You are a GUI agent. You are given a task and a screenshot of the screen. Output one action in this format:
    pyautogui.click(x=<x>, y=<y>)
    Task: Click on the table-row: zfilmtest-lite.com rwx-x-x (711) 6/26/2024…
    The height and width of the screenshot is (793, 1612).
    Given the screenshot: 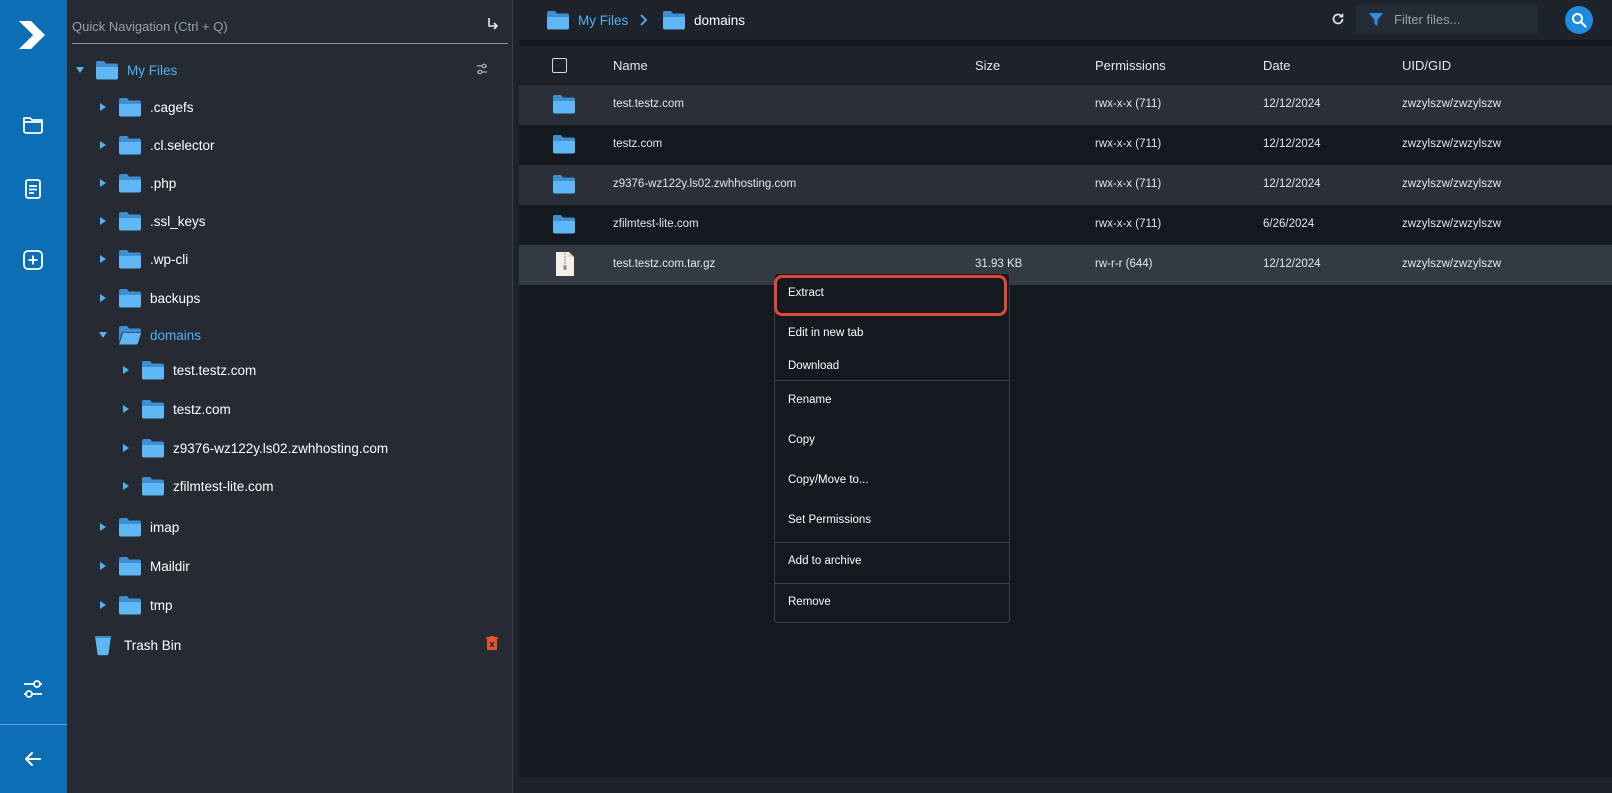 What is the action you would take?
    pyautogui.click(x=1065, y=225)
    